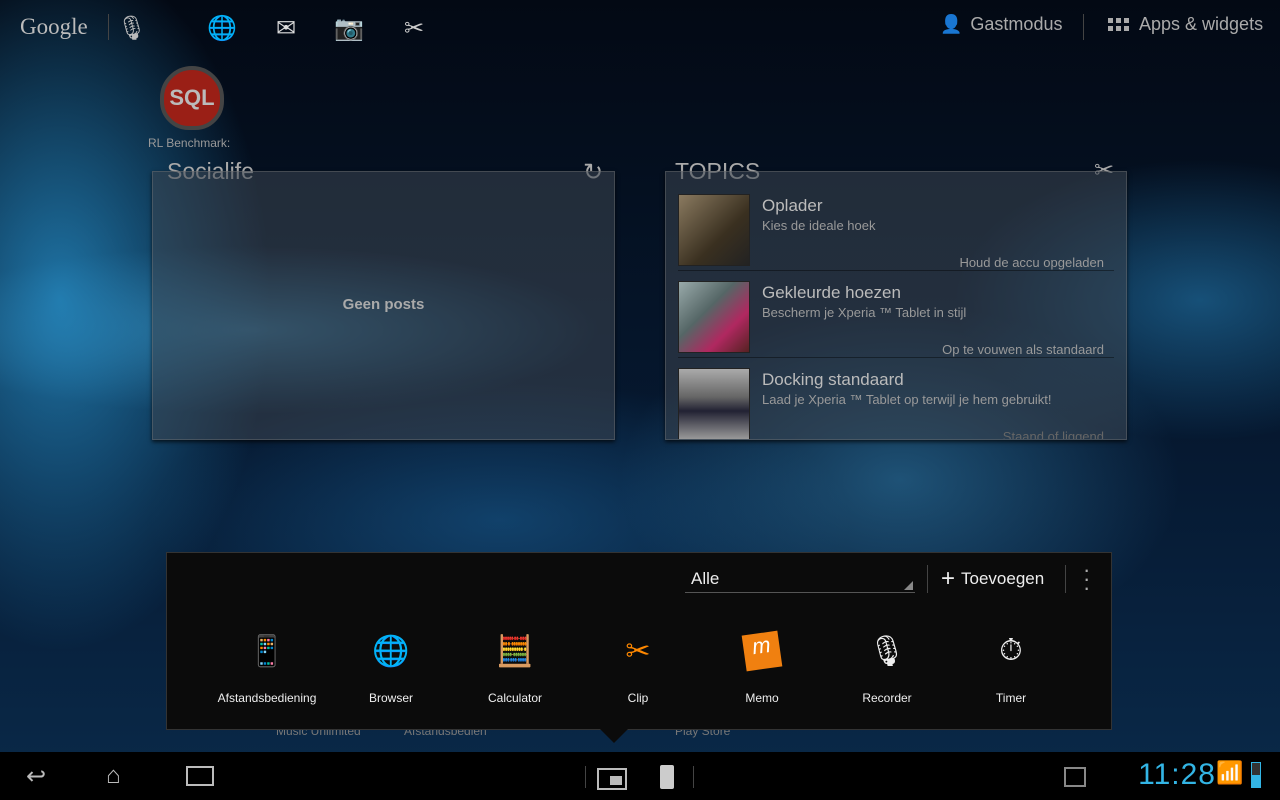 The height and width of the screenshot is (800, 1280). What do you see at coordinates (1086, 579) in the screenshot?
I see `overflow-menu-icon: · · ·` at bounding box center [1086, 579].